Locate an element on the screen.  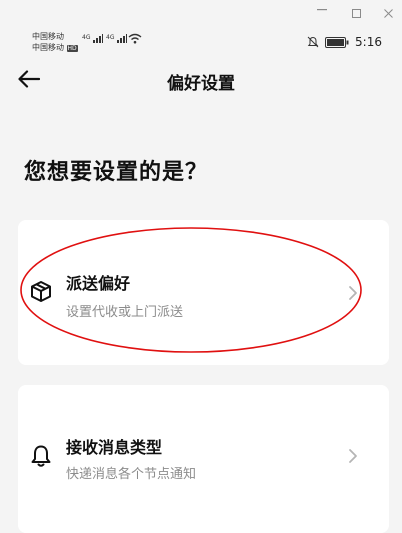
nav-header: 偏好设置 is located at coordinates (201, 80).